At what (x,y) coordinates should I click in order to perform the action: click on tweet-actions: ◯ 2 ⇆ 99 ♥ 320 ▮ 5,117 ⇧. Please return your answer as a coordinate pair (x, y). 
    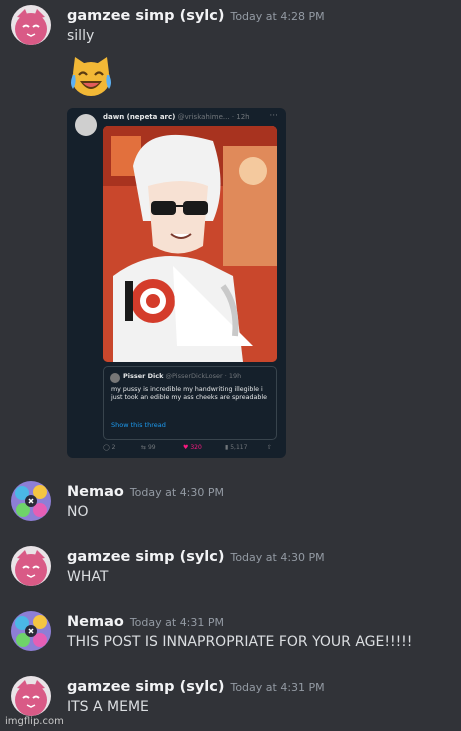
    Looking at the image, I should click on (190, 449).